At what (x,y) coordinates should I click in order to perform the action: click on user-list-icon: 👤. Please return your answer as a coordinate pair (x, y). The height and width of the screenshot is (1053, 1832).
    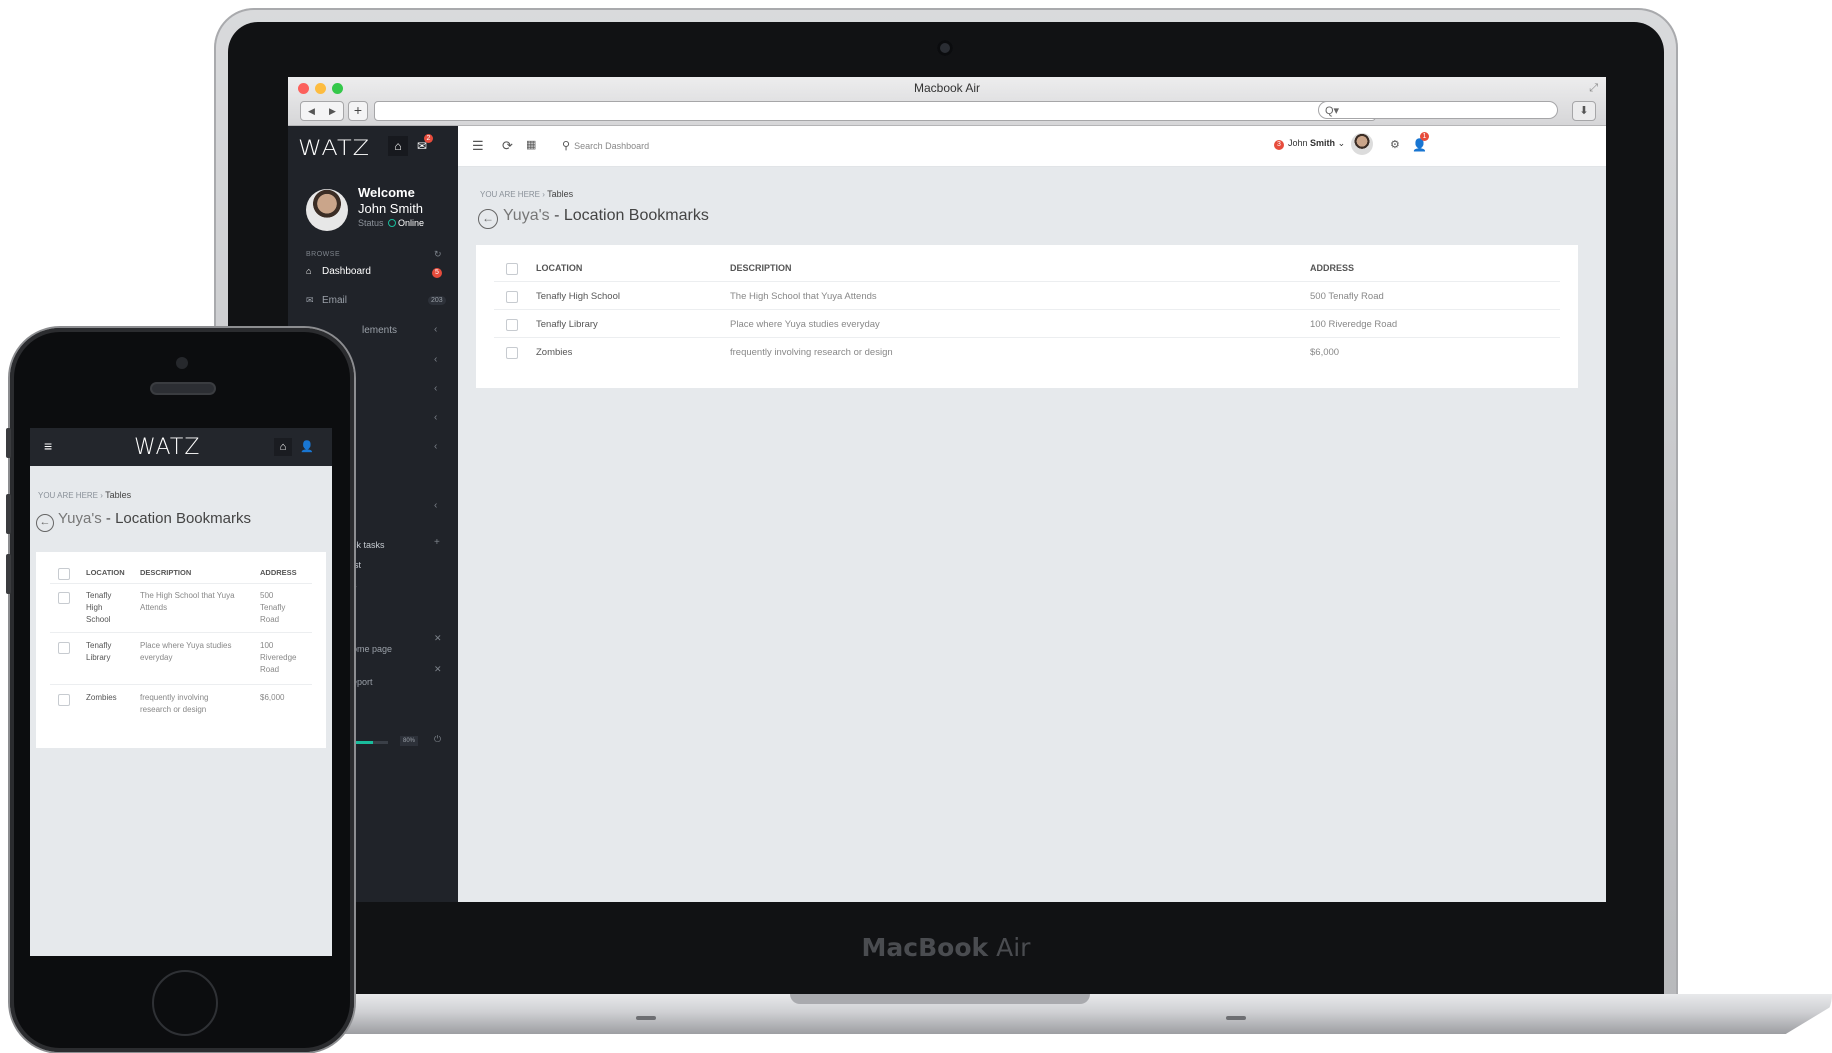
    Looking at the image, I should click on (307, 447).